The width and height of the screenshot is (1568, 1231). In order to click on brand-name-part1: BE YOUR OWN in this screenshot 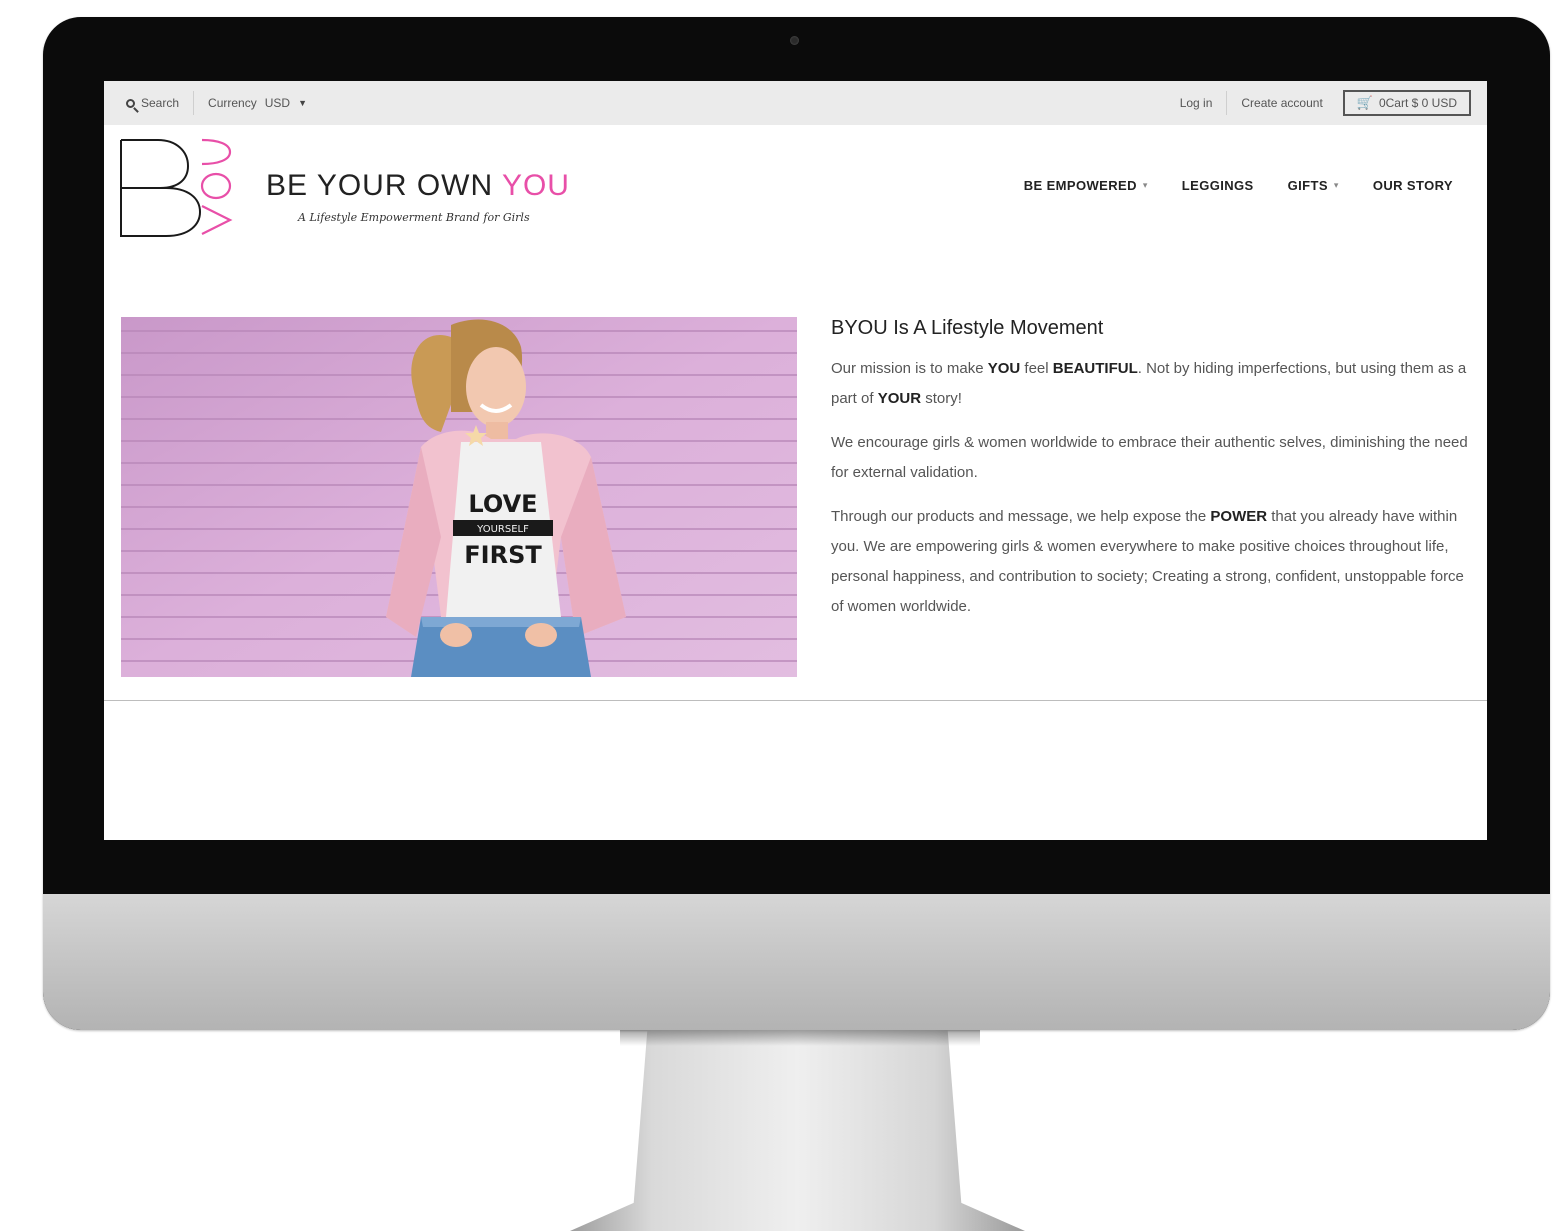, I will do `click(384, 185)`.